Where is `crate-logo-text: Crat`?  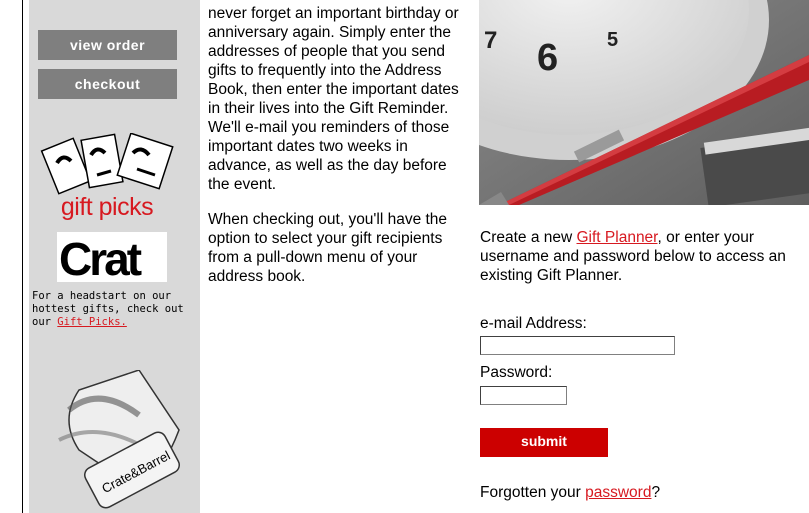
crate-logo-text: Crat is located at coordinates (100, 257).